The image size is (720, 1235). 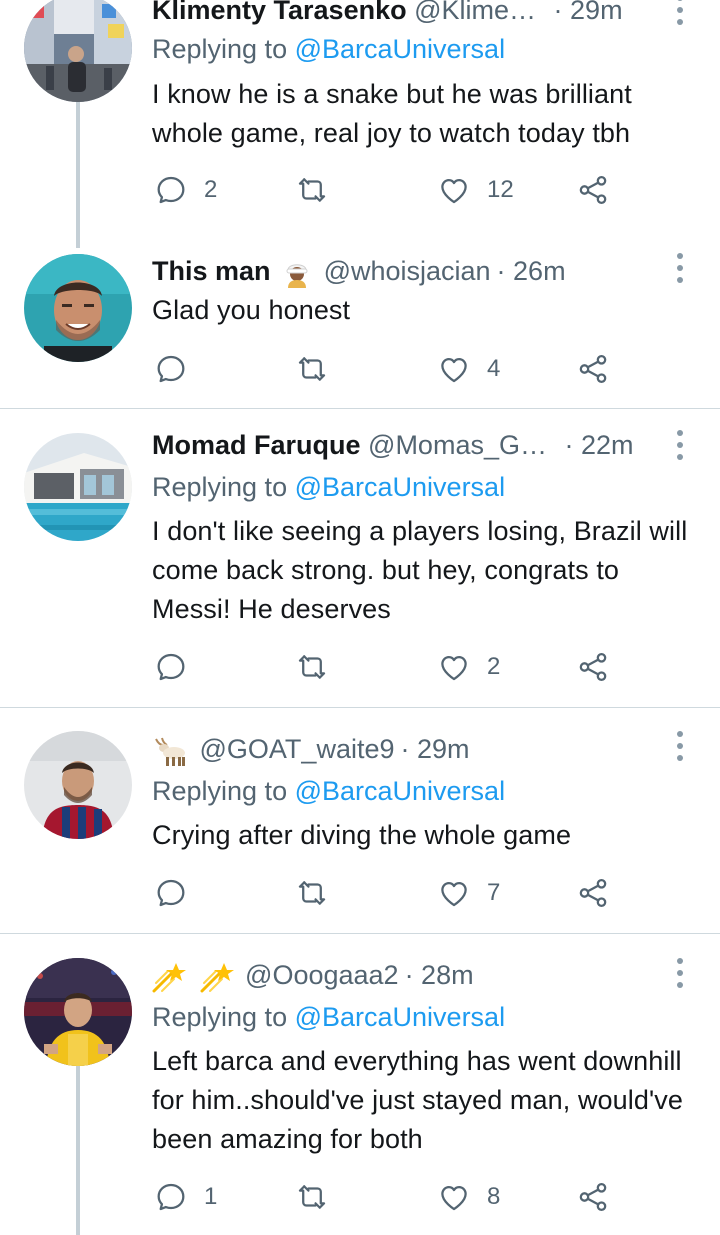 What do you see at coordinates (211, 271) in the screenshot?
I see `display-name: This man` at bounding box center [211, 271].